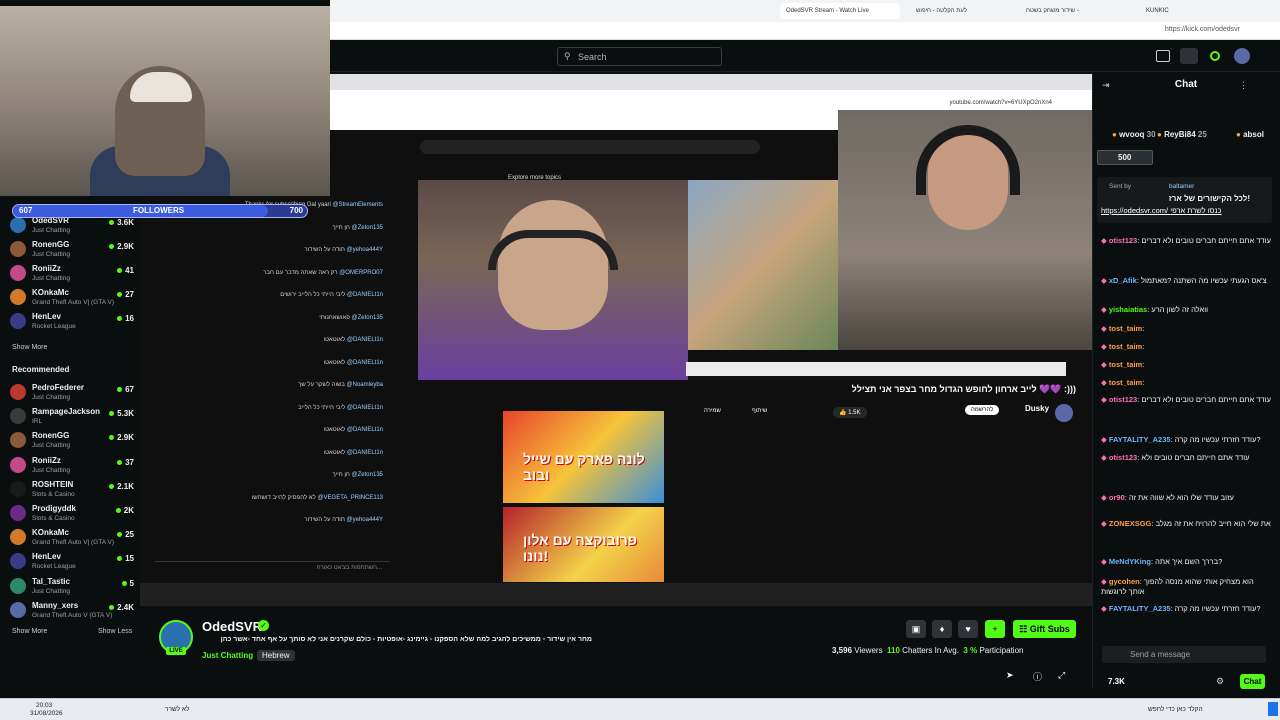 This screenshot has height=720, width=1280. Describe the element at coordinates (1117, 497) in the screenshot. I see `chat-username: or90` at that location.